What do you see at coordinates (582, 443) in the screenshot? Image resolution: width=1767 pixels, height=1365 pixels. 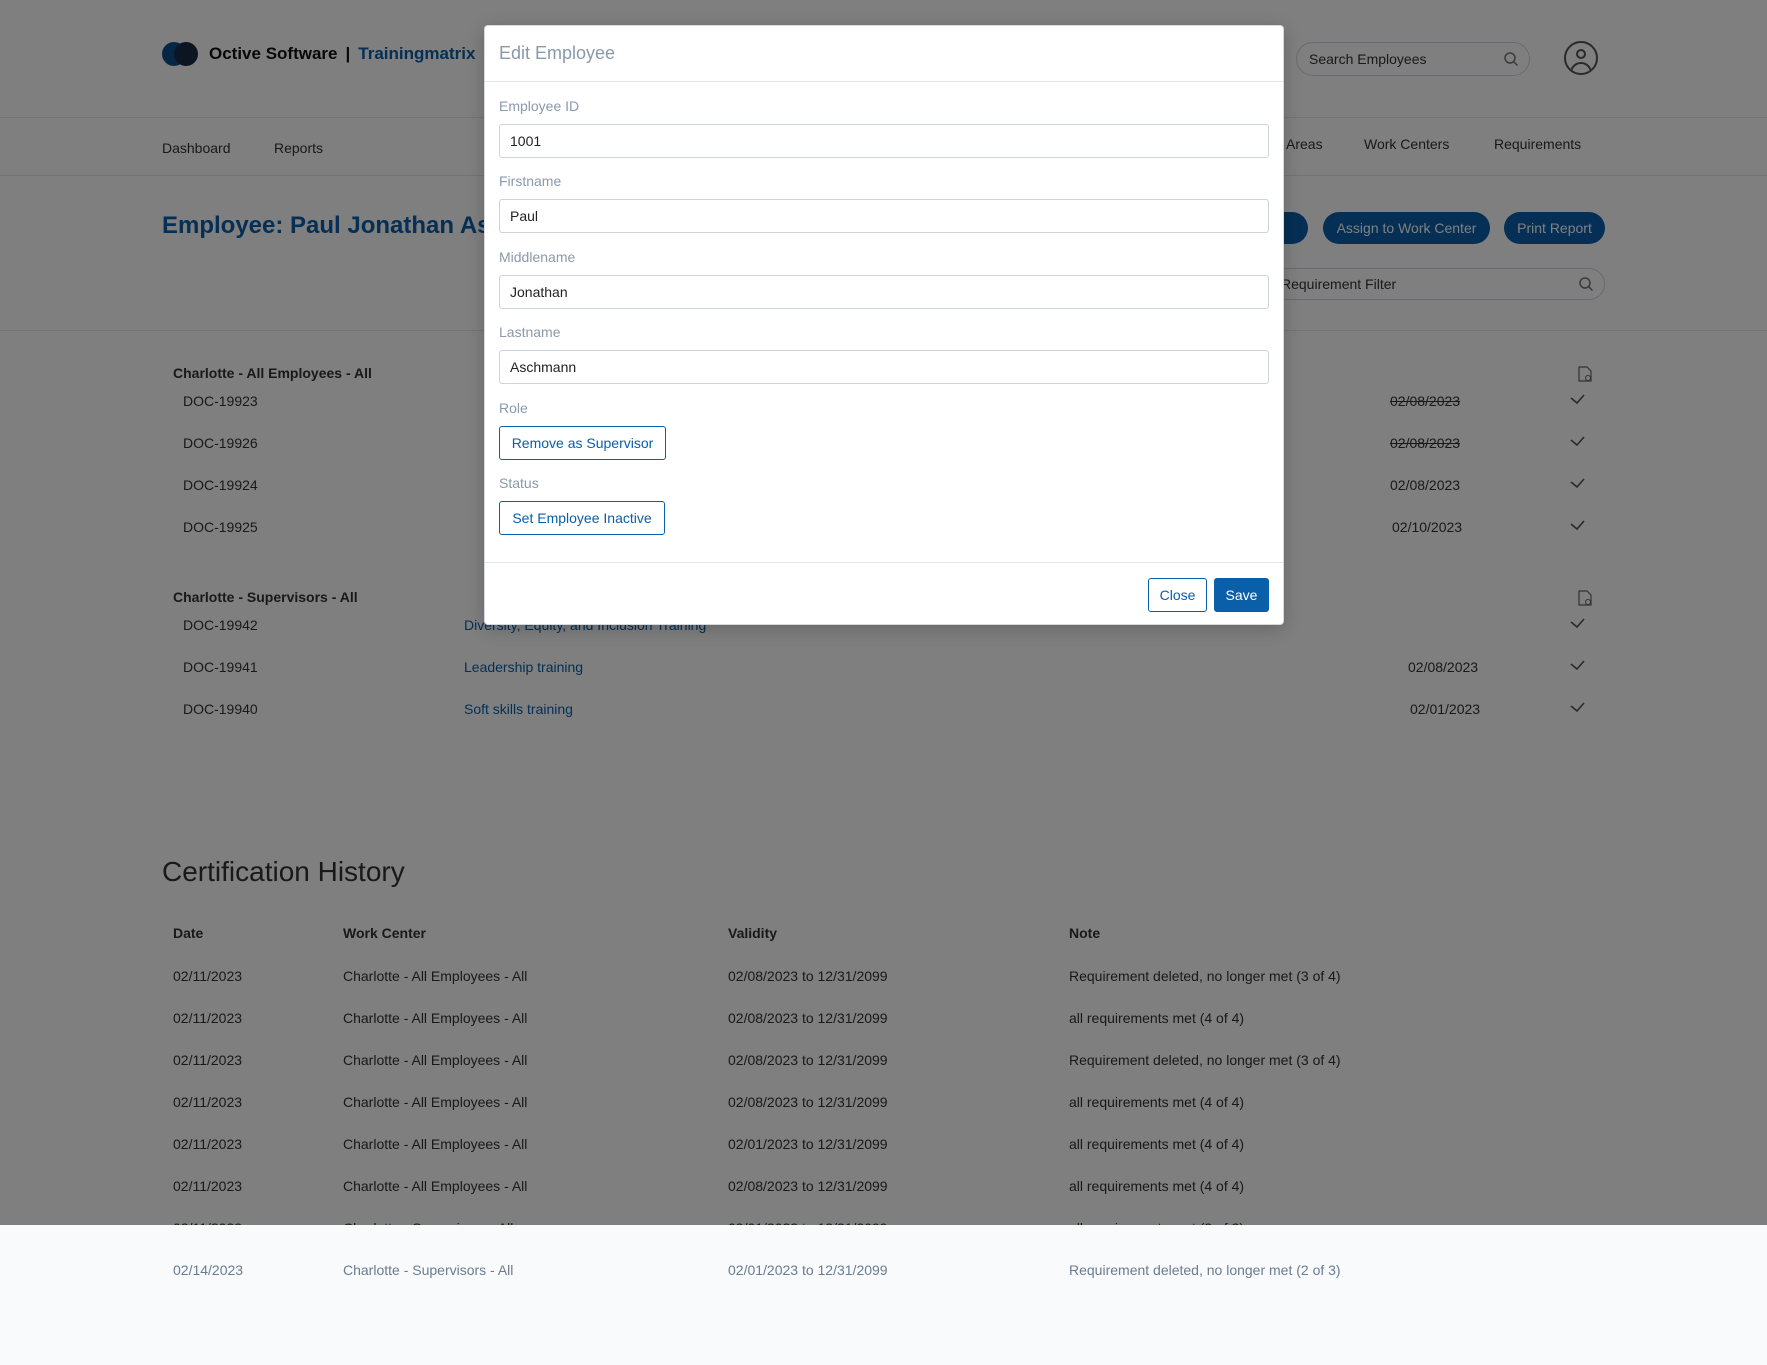 I see `remove-supervisor-button: Remove as Supervisor` at bounding box center [582, 443].